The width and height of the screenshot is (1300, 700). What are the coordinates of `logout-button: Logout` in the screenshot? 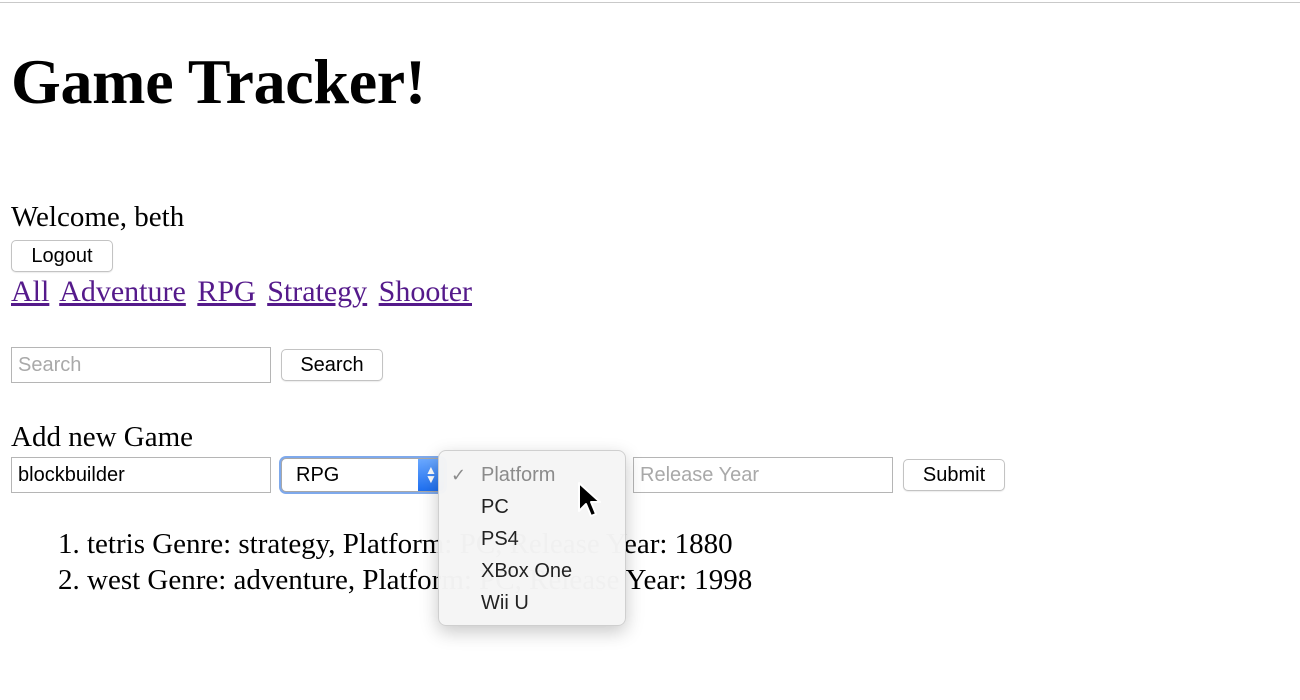 It's located at (62, 256).